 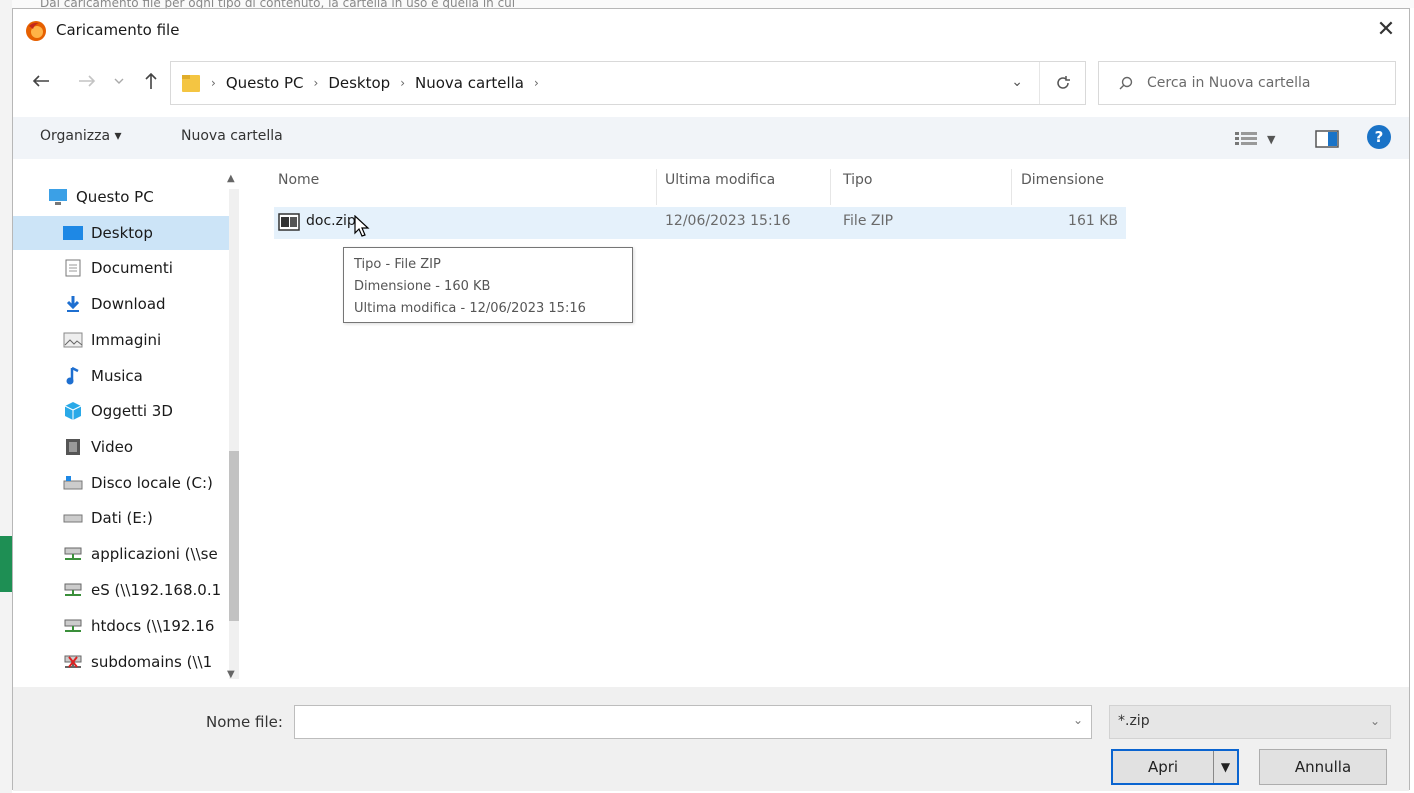 I want to click on sidebar-item-video: Video, so click(x=123, y=447).